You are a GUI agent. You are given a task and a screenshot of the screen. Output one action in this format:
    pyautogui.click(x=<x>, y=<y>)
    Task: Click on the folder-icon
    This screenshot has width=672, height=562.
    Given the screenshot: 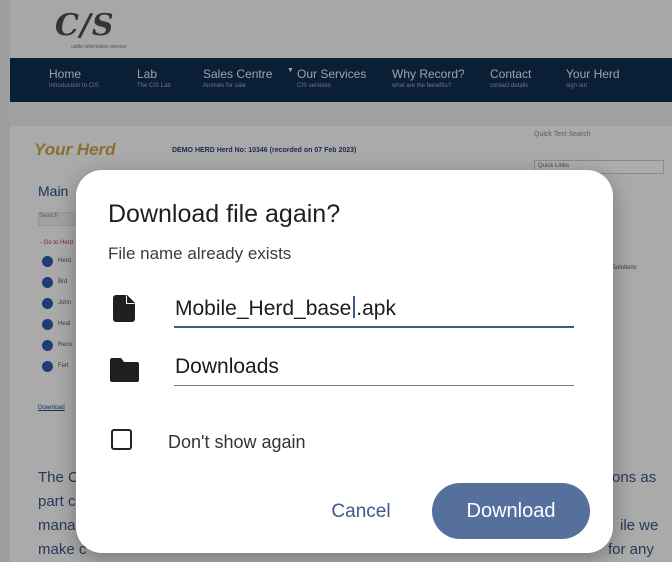 What is the action you would take?
    pyautogui.click(x=124, y=370)
    